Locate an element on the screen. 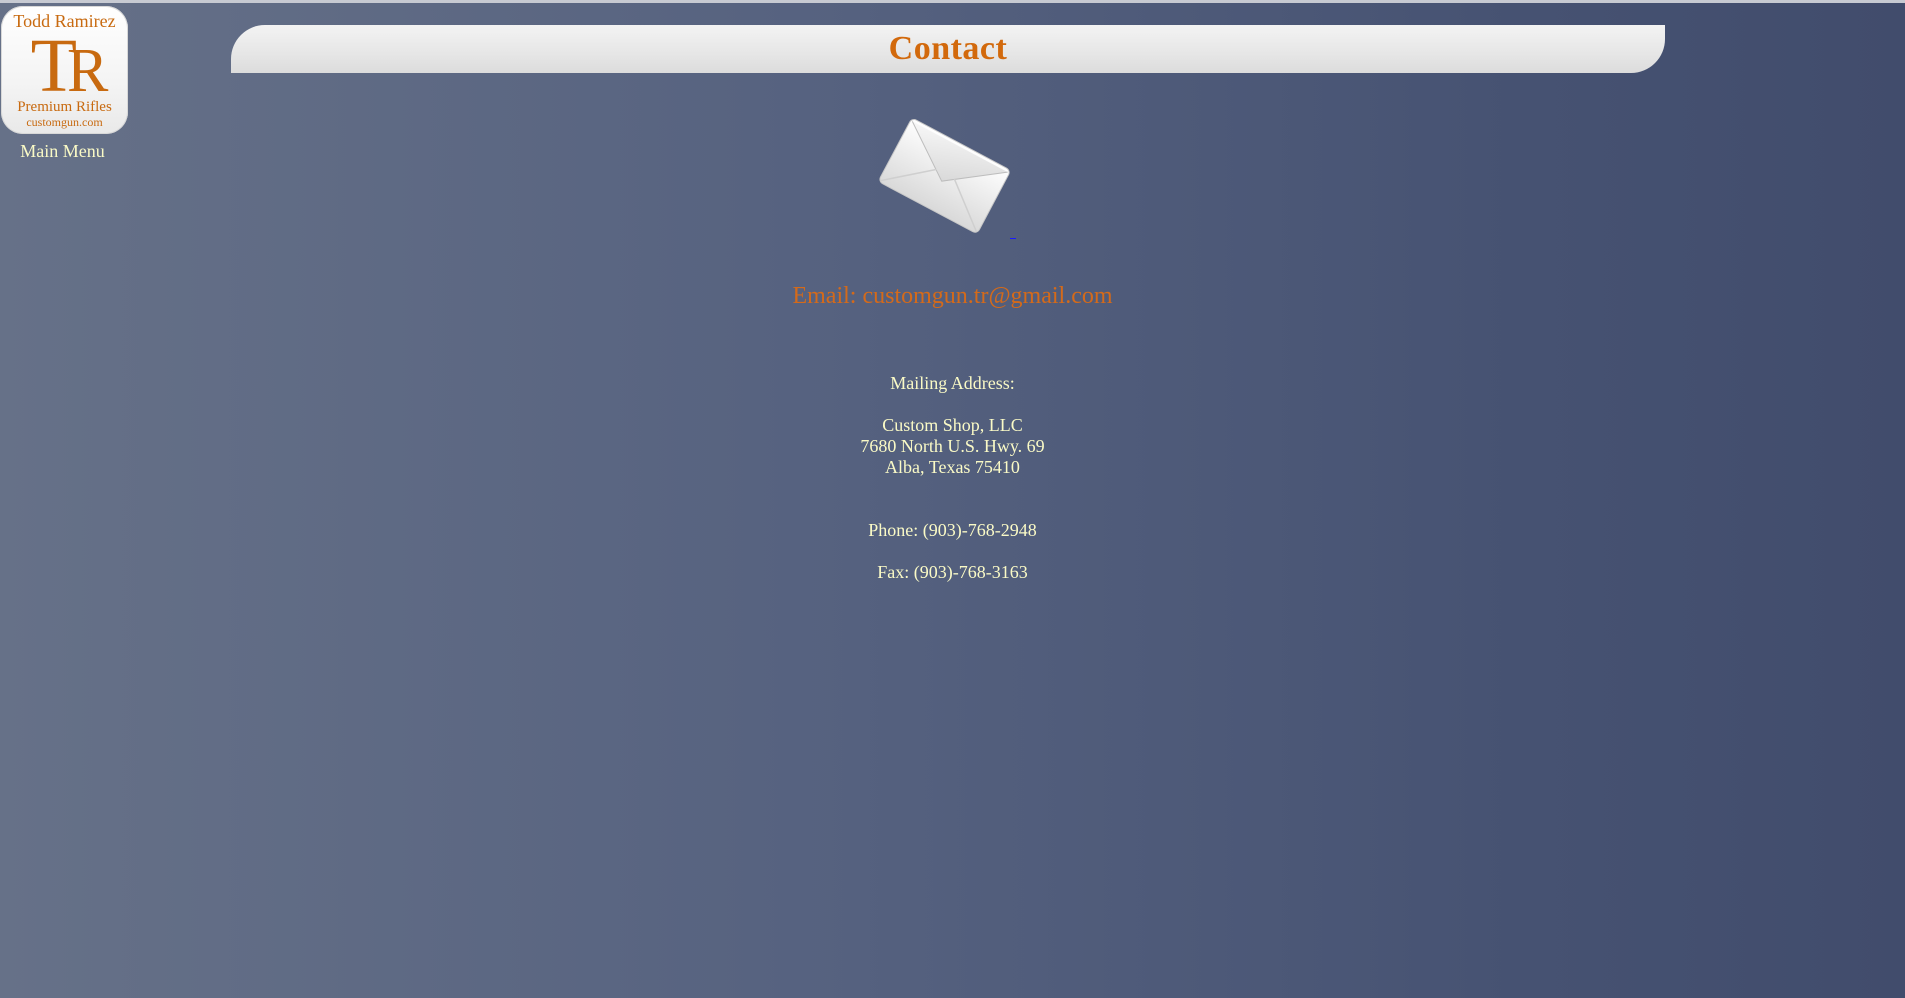  title-banner: Contact is located at coordinates (948, 49).